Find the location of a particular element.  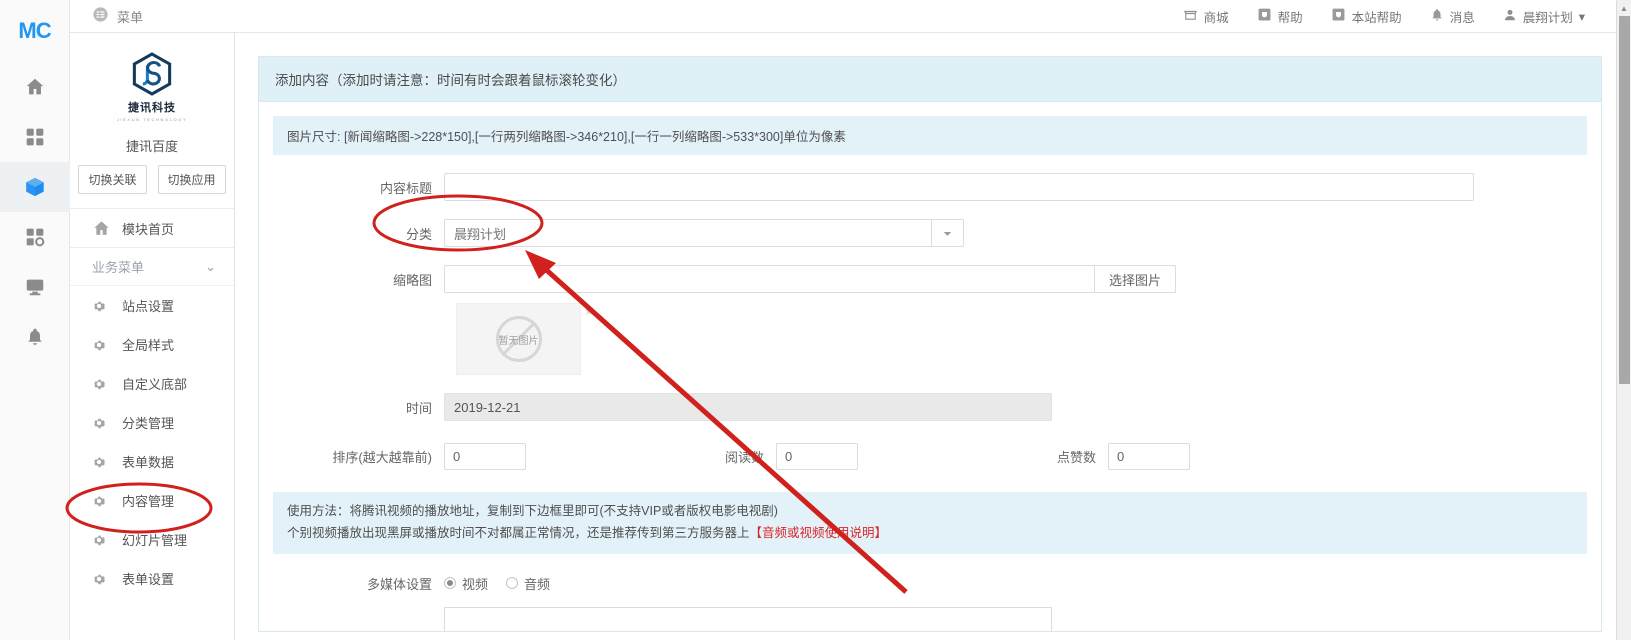

sidebar-group-label: 业务菜单 is located at coordinates (118, 267).